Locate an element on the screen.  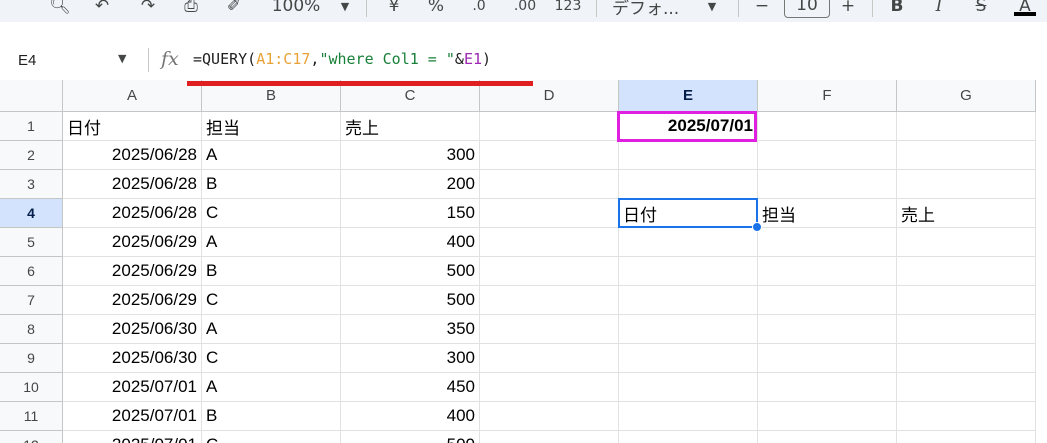
cell-a9: 2025/06/30 is located at coordinates (132, 358).